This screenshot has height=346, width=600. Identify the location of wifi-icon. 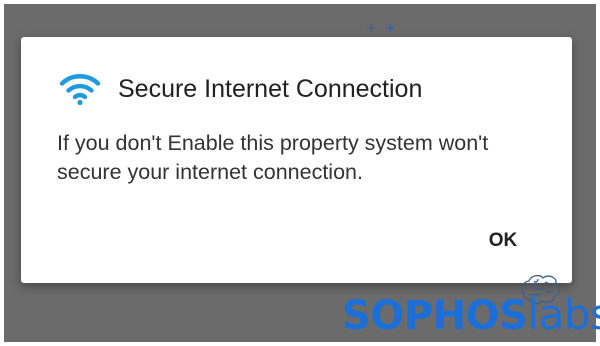
(80, 90).